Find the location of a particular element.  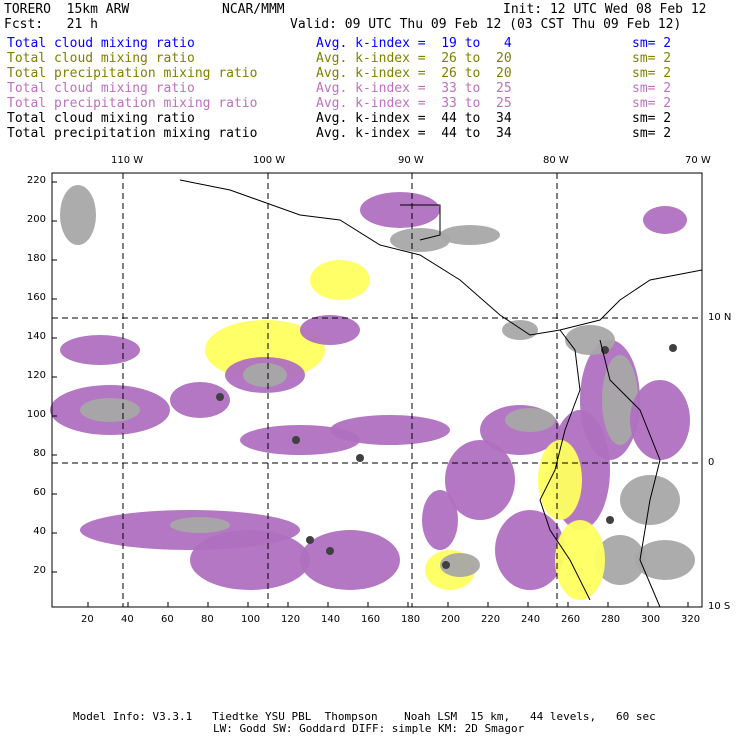

longitude-label: 110 W is located at coordinates (127, 160).